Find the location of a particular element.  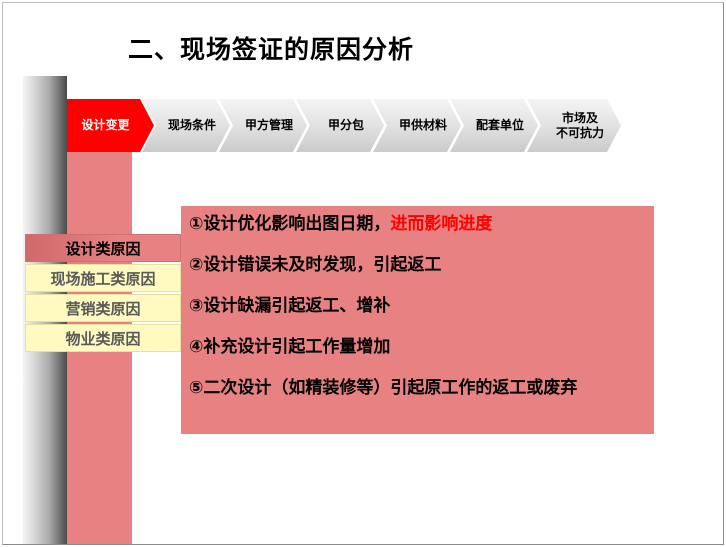

reason-3: ③设计缺漏引起返工、增补 is located at coordinates (290, 306).